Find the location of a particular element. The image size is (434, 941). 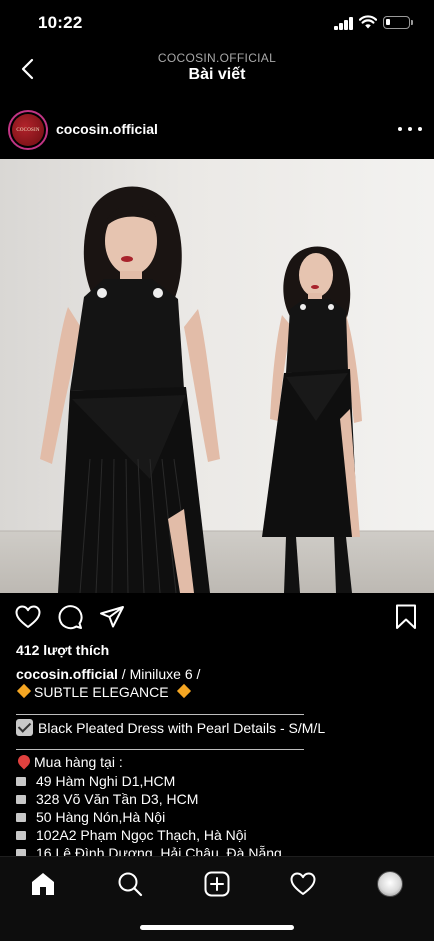

search-icon is located at coordinates (130, 884).